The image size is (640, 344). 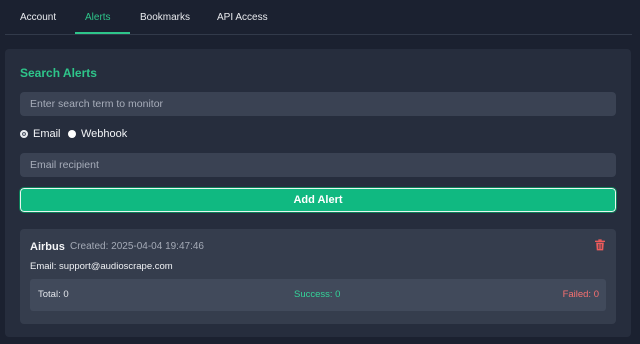 I want to click on alert-email: Email: support@audioscrape.com, so click(x=101, y=266).